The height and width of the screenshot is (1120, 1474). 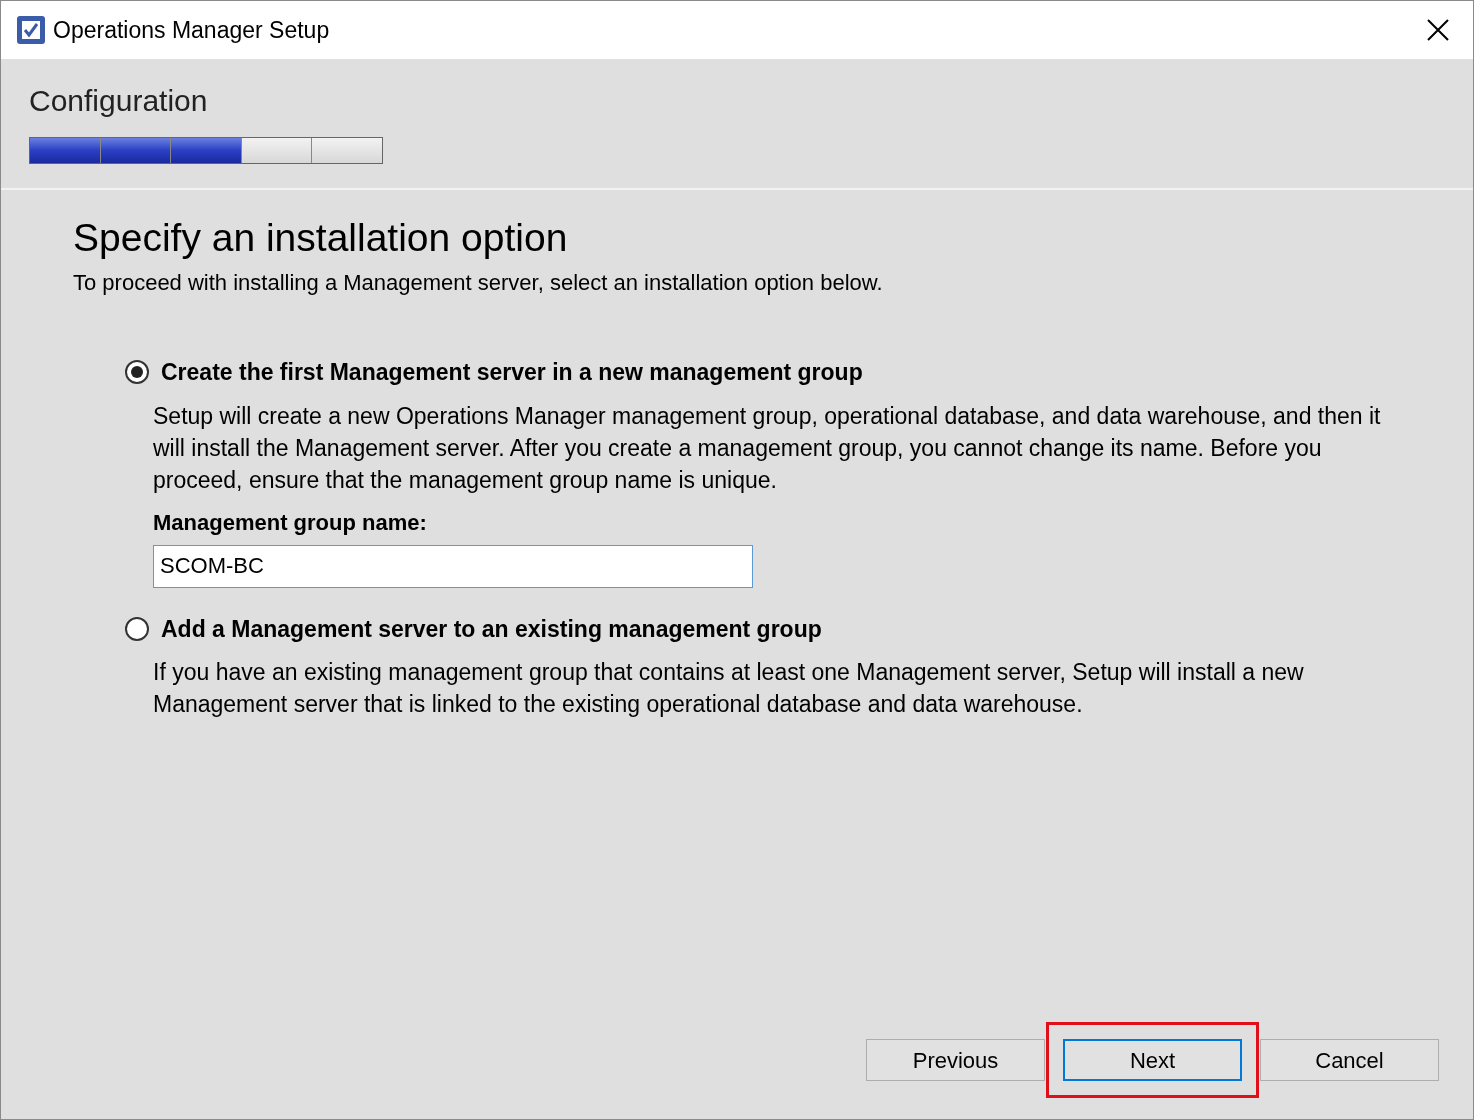 I want to click on option-description: Setup will create a new Operations Manager management group, operational database, and data warehouse, and then it will install the Management server. After you create a management group, you cannot change its name. Before you proceed, ensure that the management group name is unique., so click(x=767, y=448).